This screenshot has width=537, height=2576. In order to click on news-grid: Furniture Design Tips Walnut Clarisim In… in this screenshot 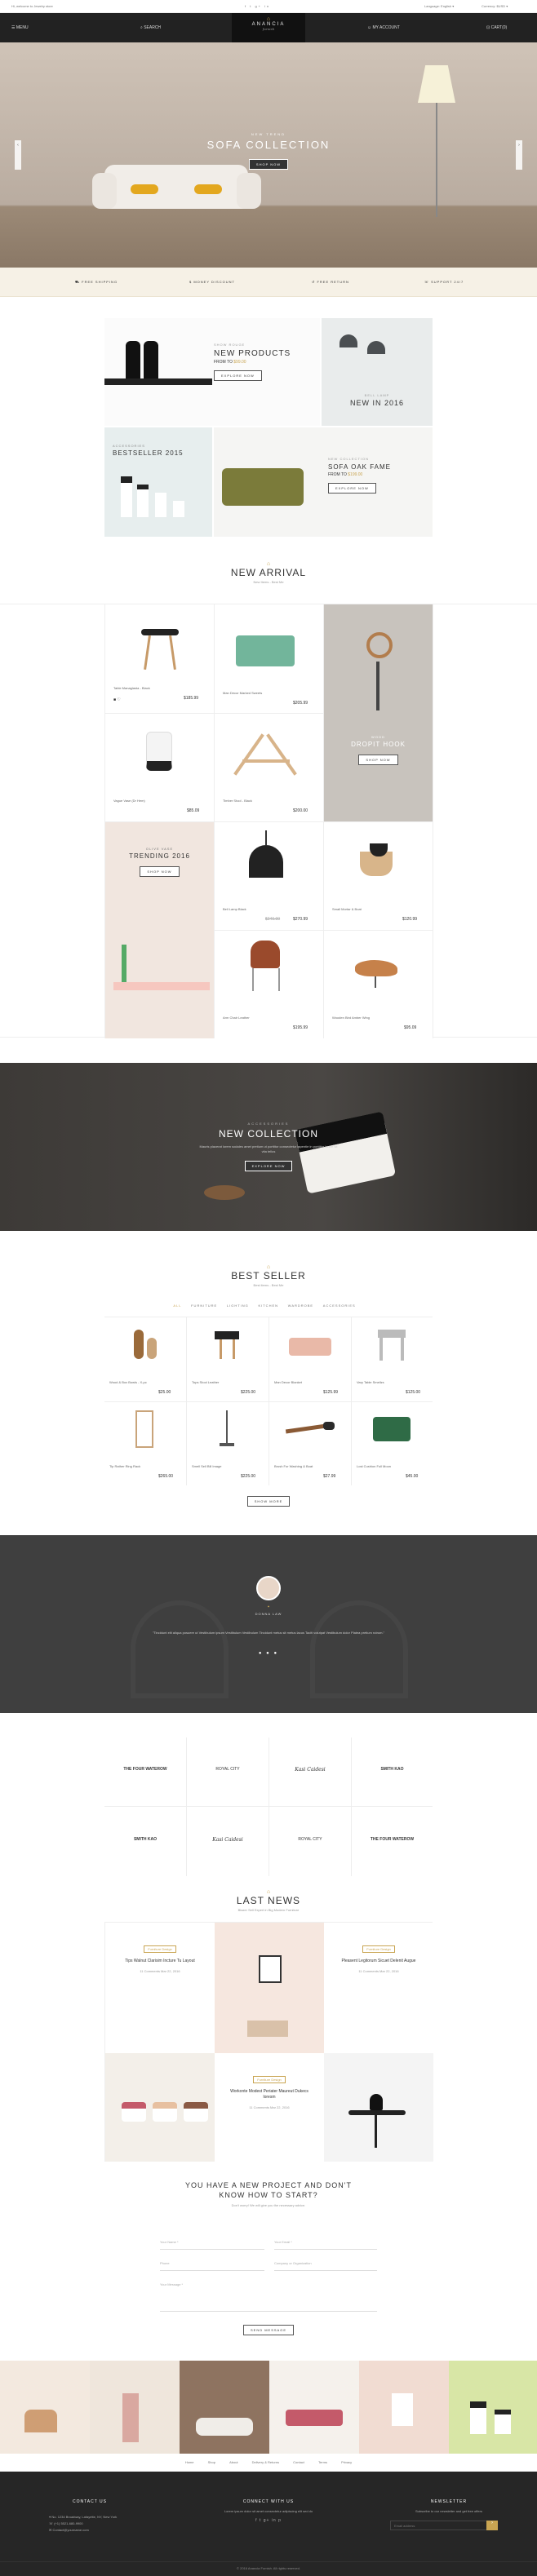, I will do `click(268, 2053)`.